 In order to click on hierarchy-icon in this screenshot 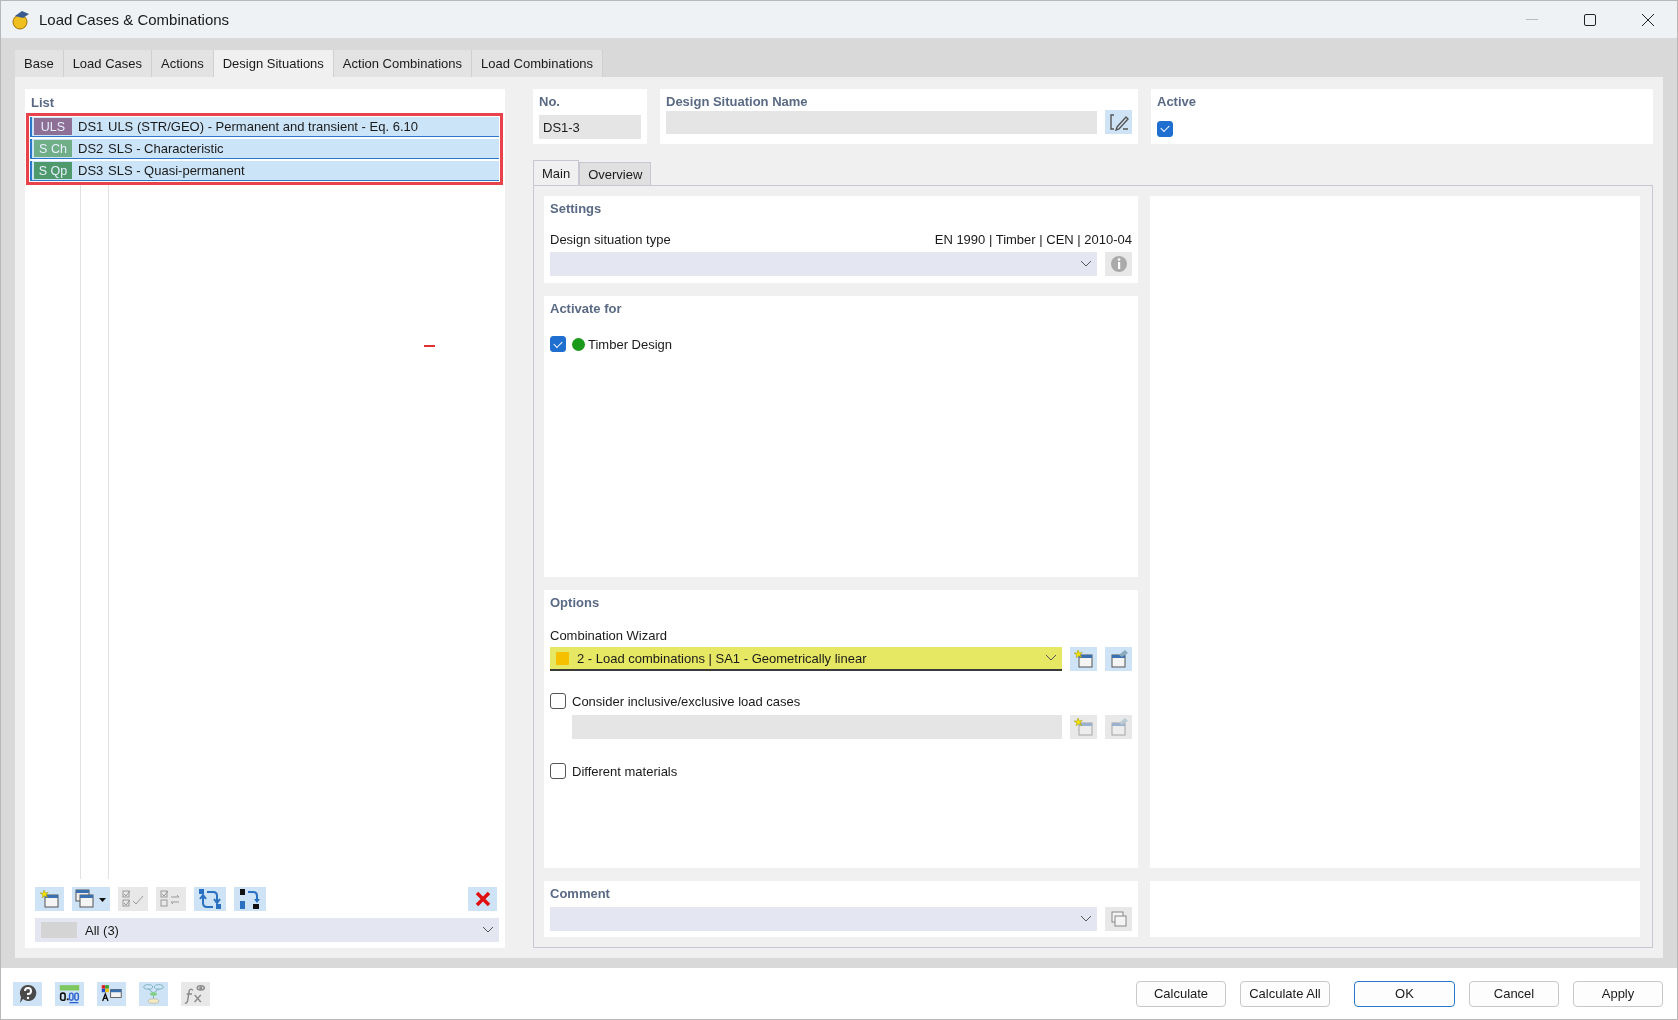, I will do `click(153, 993)`.